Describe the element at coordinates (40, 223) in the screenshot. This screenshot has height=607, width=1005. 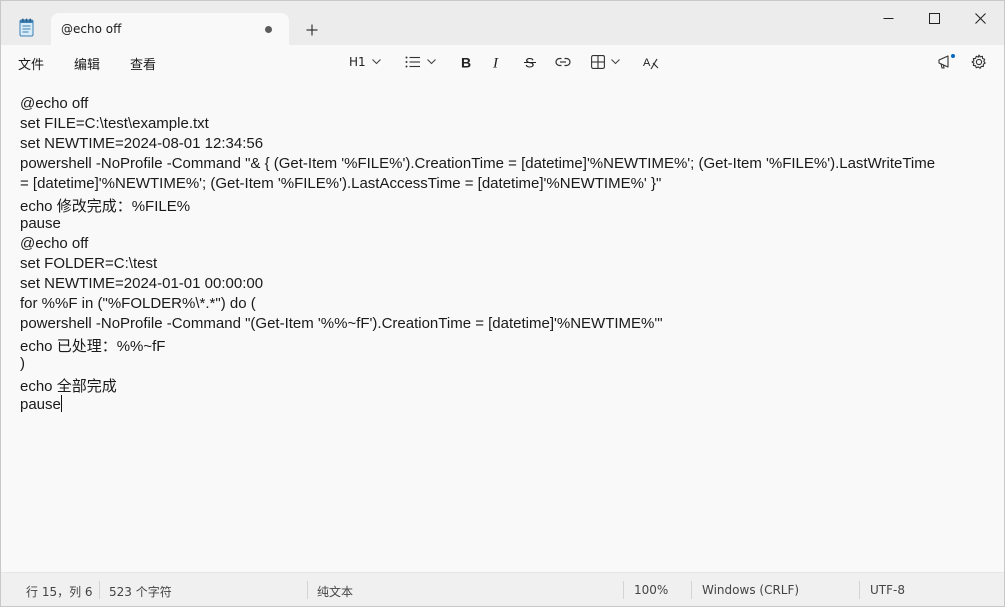
I see `editor-line: pause` at that location.